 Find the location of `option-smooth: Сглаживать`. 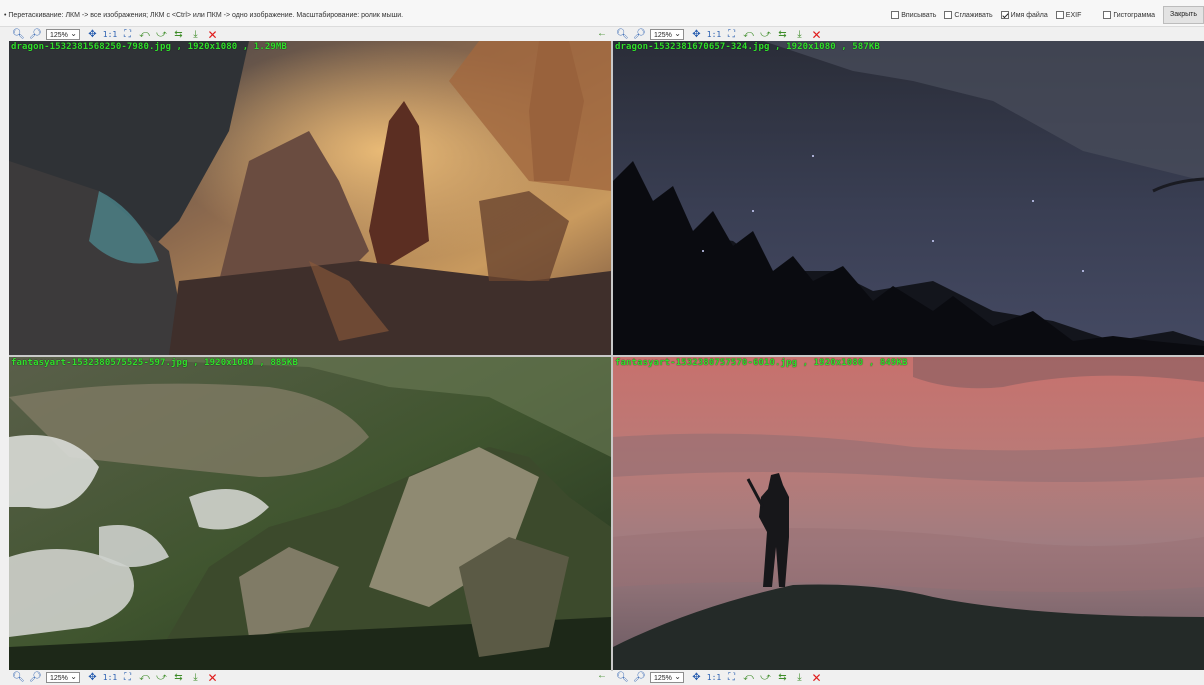

option-smooth: Сглаживать is located at coordinates (968, 15).